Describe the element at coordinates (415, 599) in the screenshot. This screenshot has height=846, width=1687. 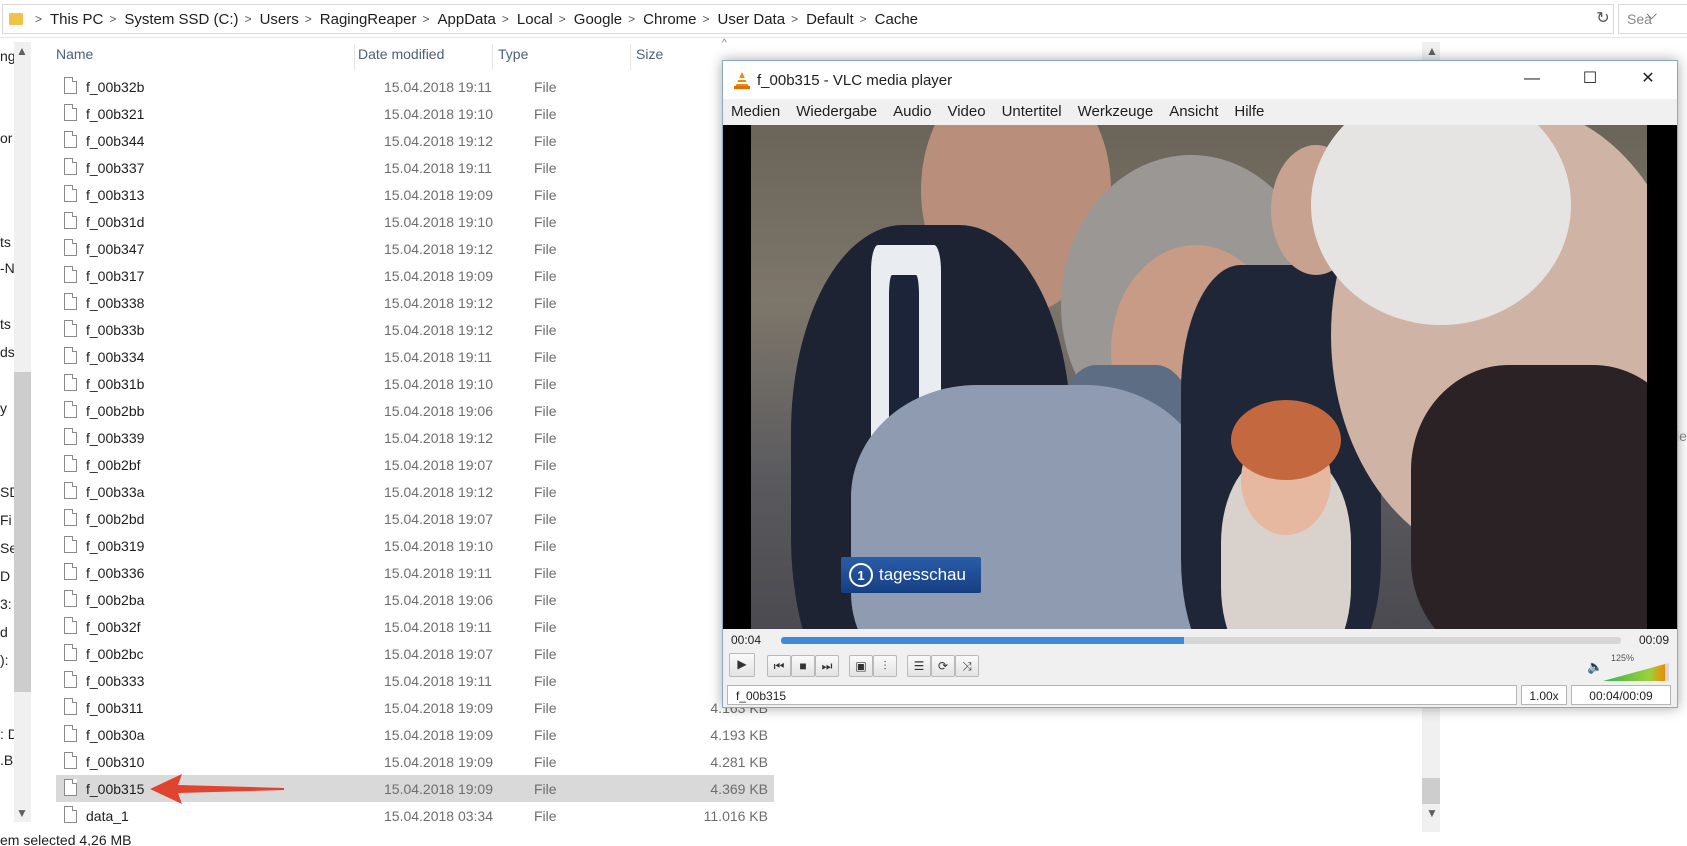
I see `file-row: f_00b2ba15.04.2018 19:06File4.` at that location.